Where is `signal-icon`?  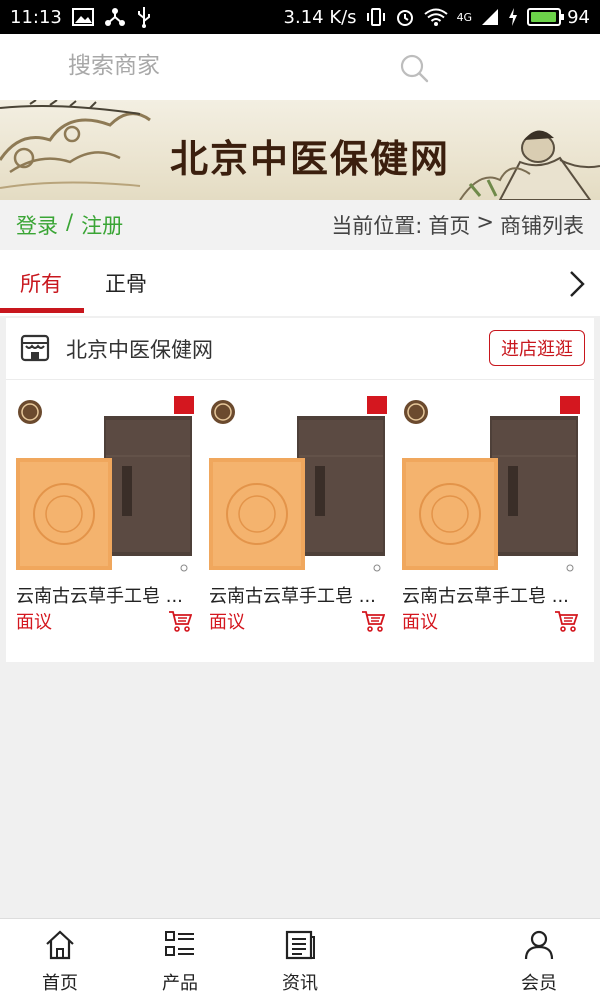 signal-icon is located at coordinates (490, 17).